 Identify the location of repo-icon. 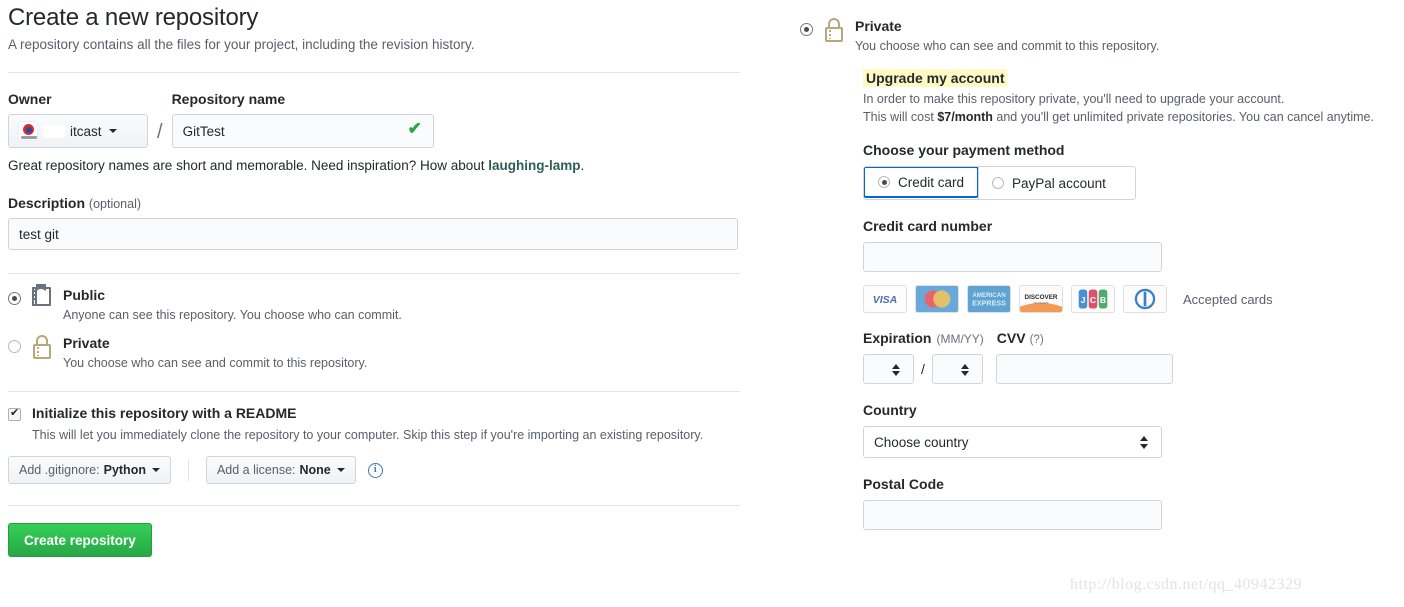
(43, 299).